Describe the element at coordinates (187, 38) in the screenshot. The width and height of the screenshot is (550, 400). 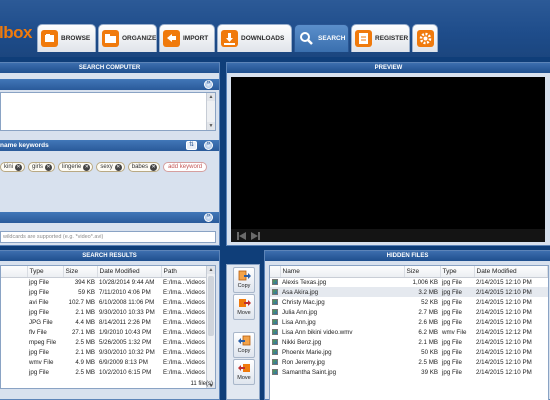
I see `tab-import: IMPORT` at that location.